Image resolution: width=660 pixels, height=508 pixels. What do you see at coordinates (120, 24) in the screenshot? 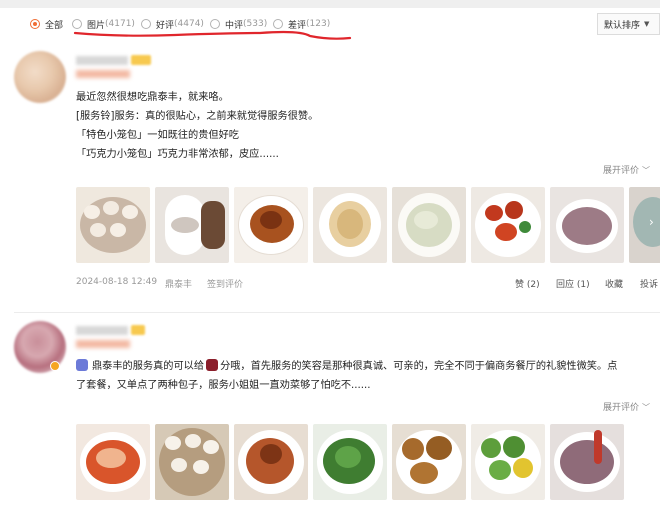
I see `filter-photos-count: (4171)` at bounding box center [120, 24].